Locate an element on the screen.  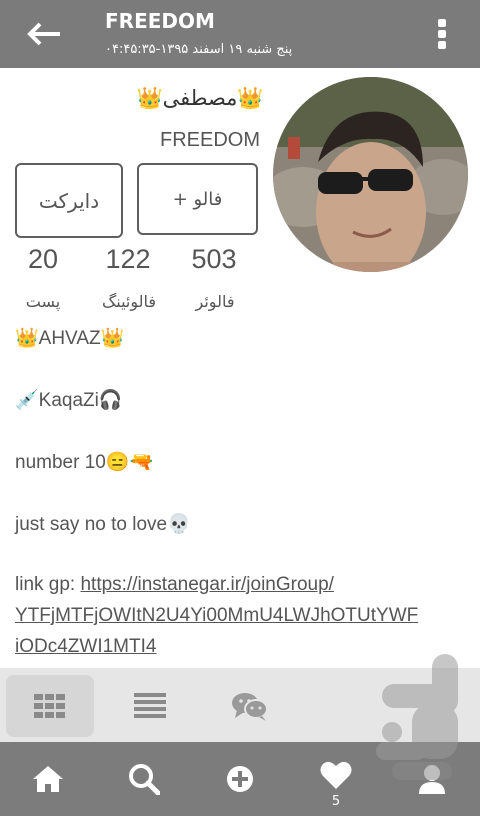
link-prefix: link gp: is located at coordinates (48, 584).